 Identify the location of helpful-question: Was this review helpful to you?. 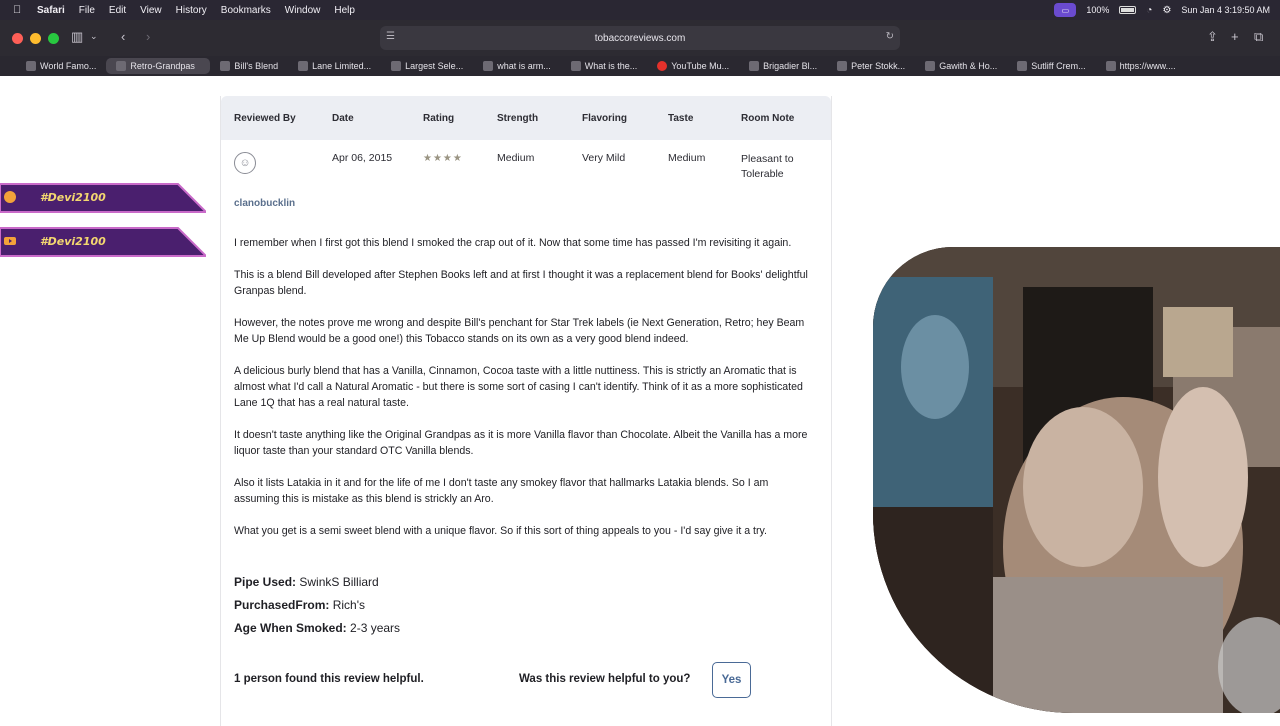
(605, 679).